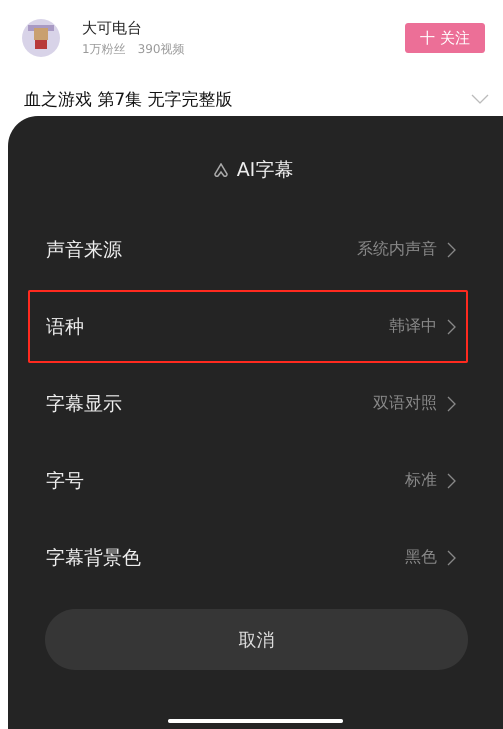  I want to click on sheet-title: AI字幕, so click(265, 170).